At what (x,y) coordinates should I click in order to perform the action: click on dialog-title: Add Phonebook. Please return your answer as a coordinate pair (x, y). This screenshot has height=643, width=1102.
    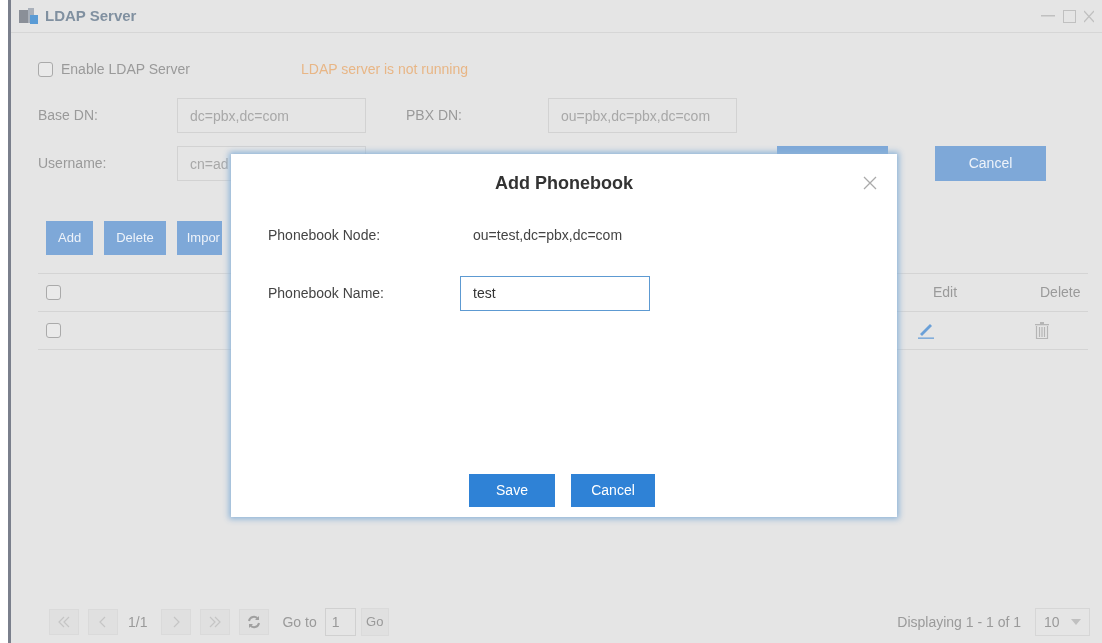
    Looking at the image, I should click on (564, 183).